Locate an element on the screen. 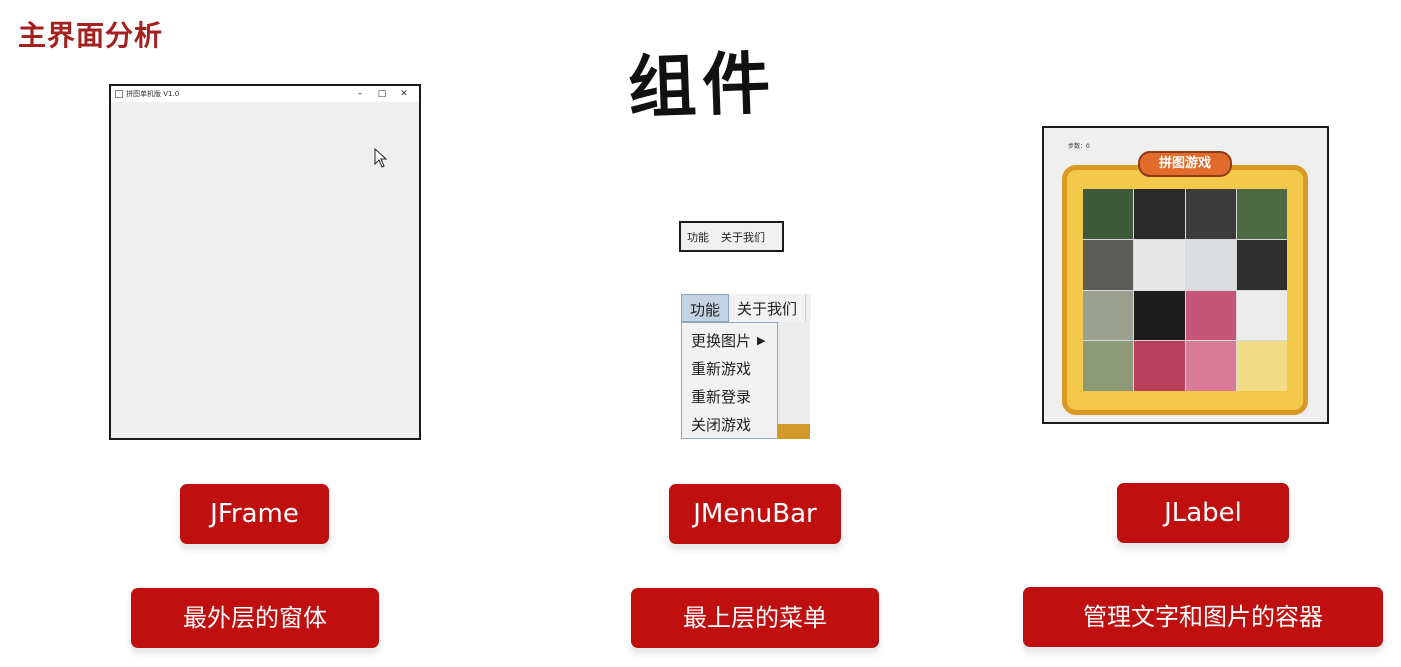 This screenshot has height=667, width=1401. menu-function: 功能 is located at coordinates (698, 237).